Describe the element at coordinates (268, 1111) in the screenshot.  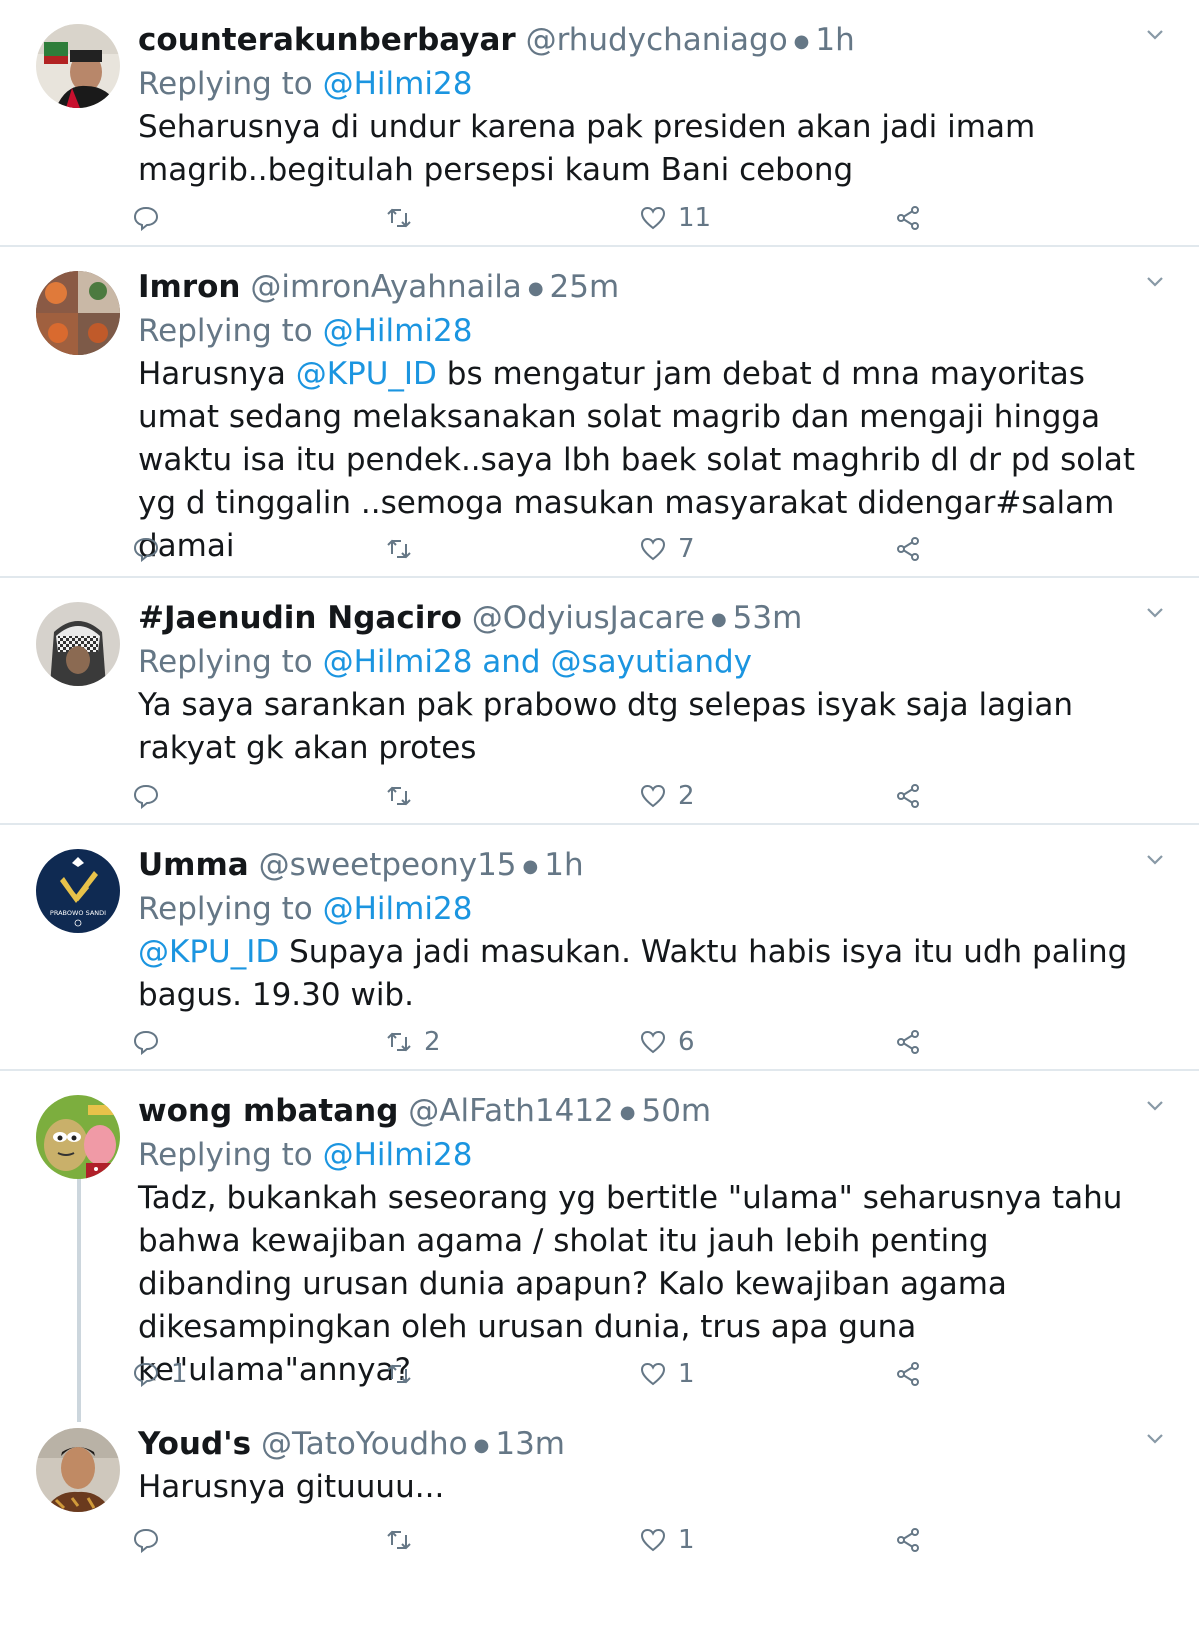
I see `display-name: wong mbatang` at that location.